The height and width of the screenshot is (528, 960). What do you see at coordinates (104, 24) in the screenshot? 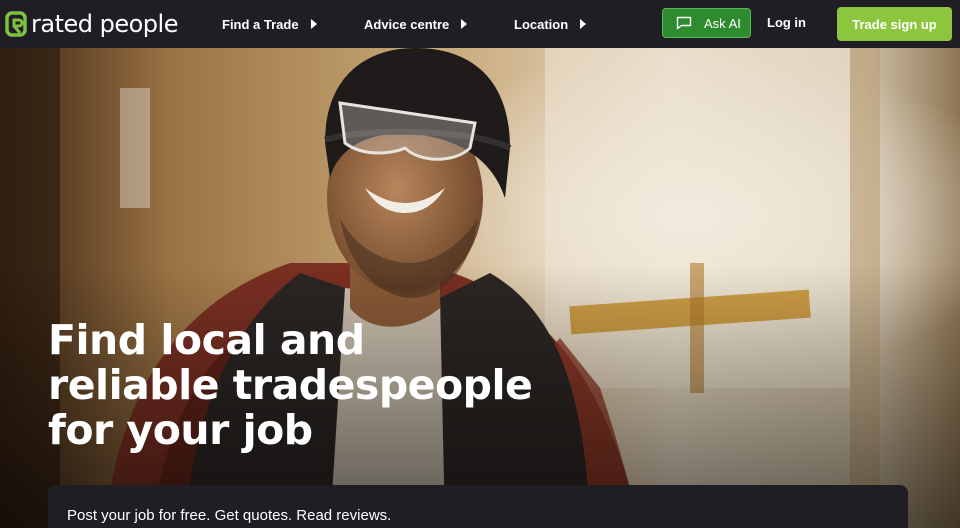
I see `logo-wordmark: rated people` at bounding box center [104, 24].